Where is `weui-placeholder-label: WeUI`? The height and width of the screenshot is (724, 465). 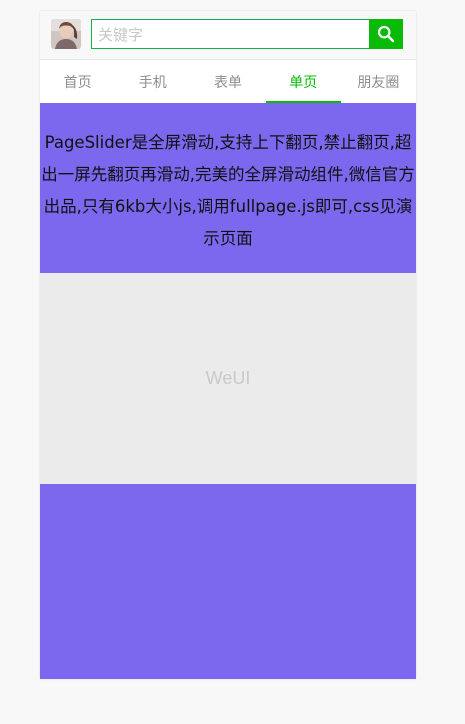
weui-placeholder-label: WeUI is located at coordinates (228, 378).